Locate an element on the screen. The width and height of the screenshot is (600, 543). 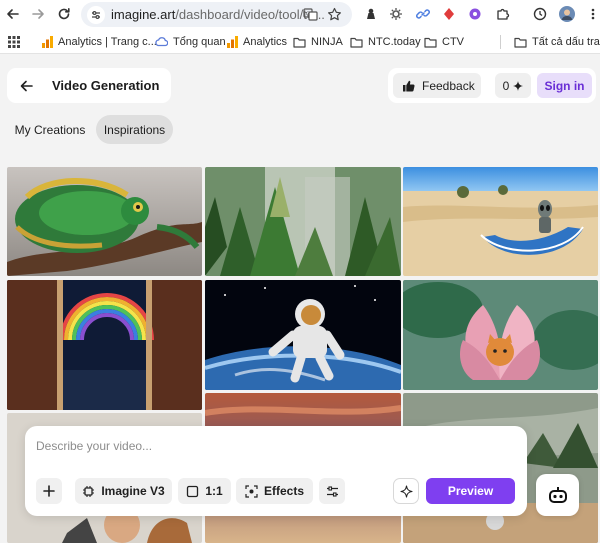
back-arrow-icon is located at coordinates (26, 86).